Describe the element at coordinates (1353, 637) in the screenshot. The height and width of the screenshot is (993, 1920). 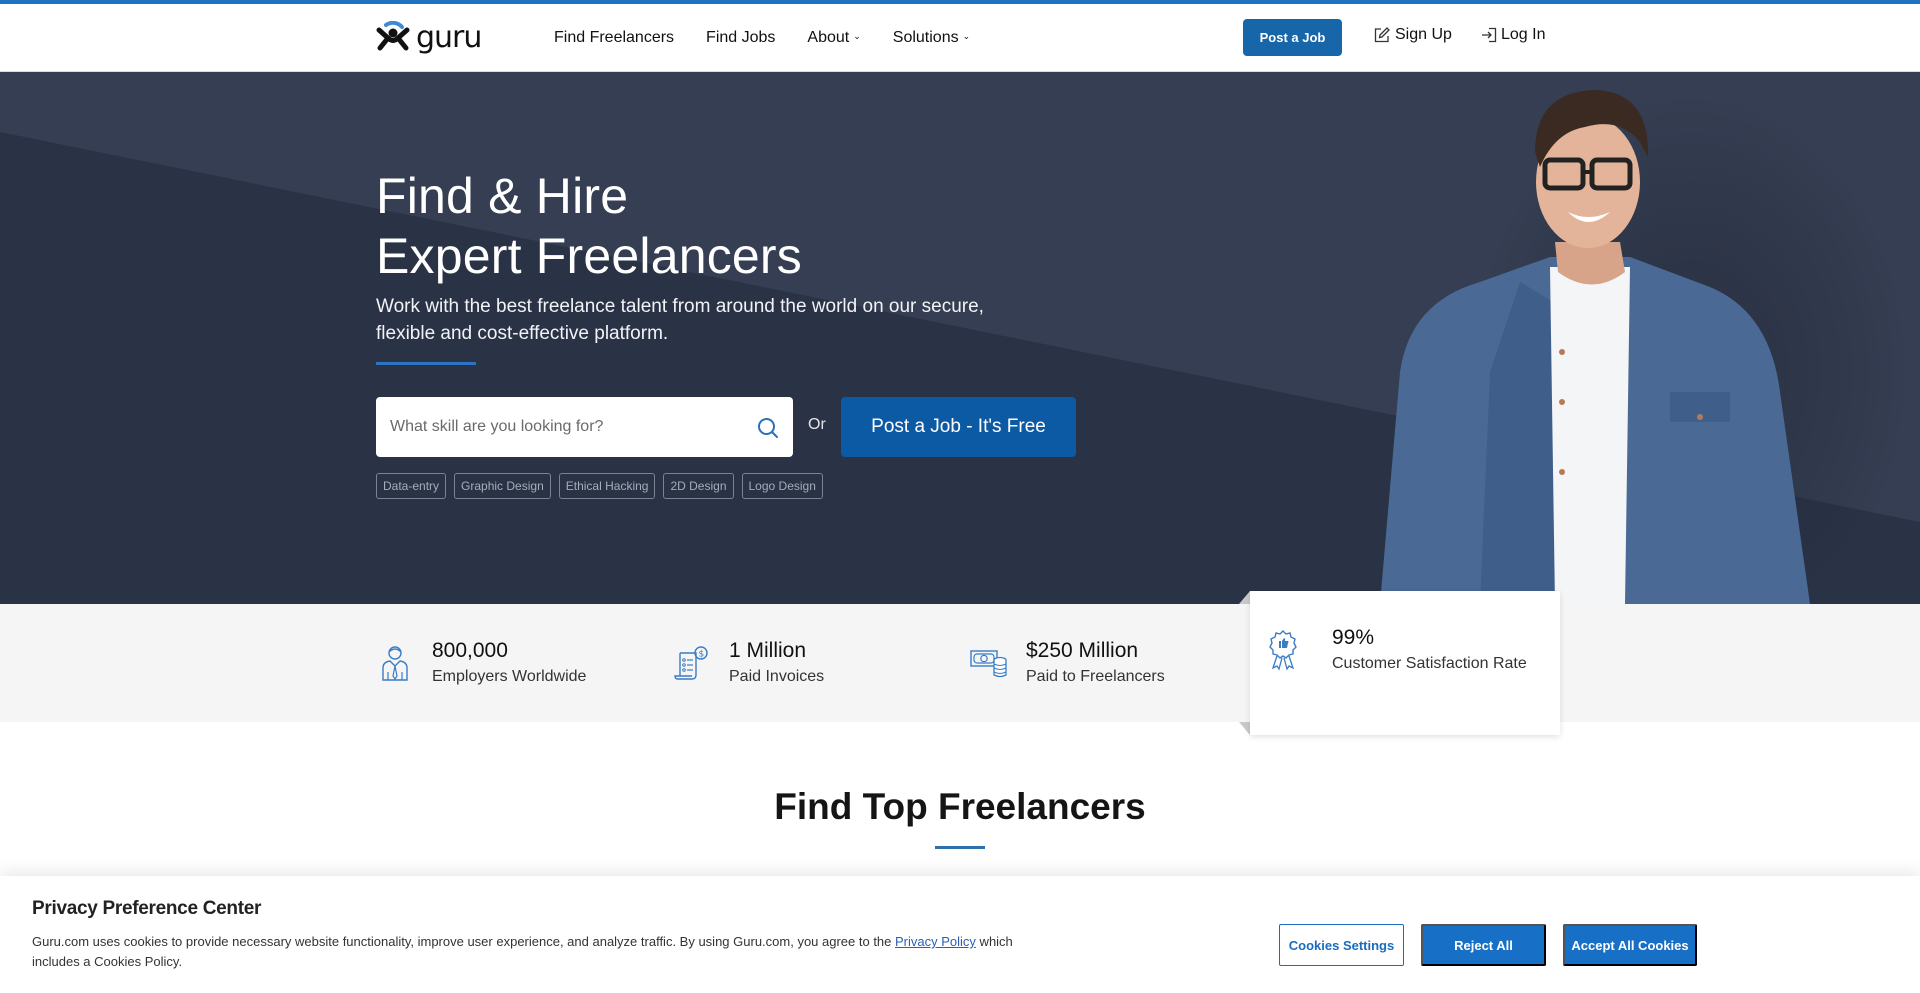
I see `stat-number: 99%` at that location.